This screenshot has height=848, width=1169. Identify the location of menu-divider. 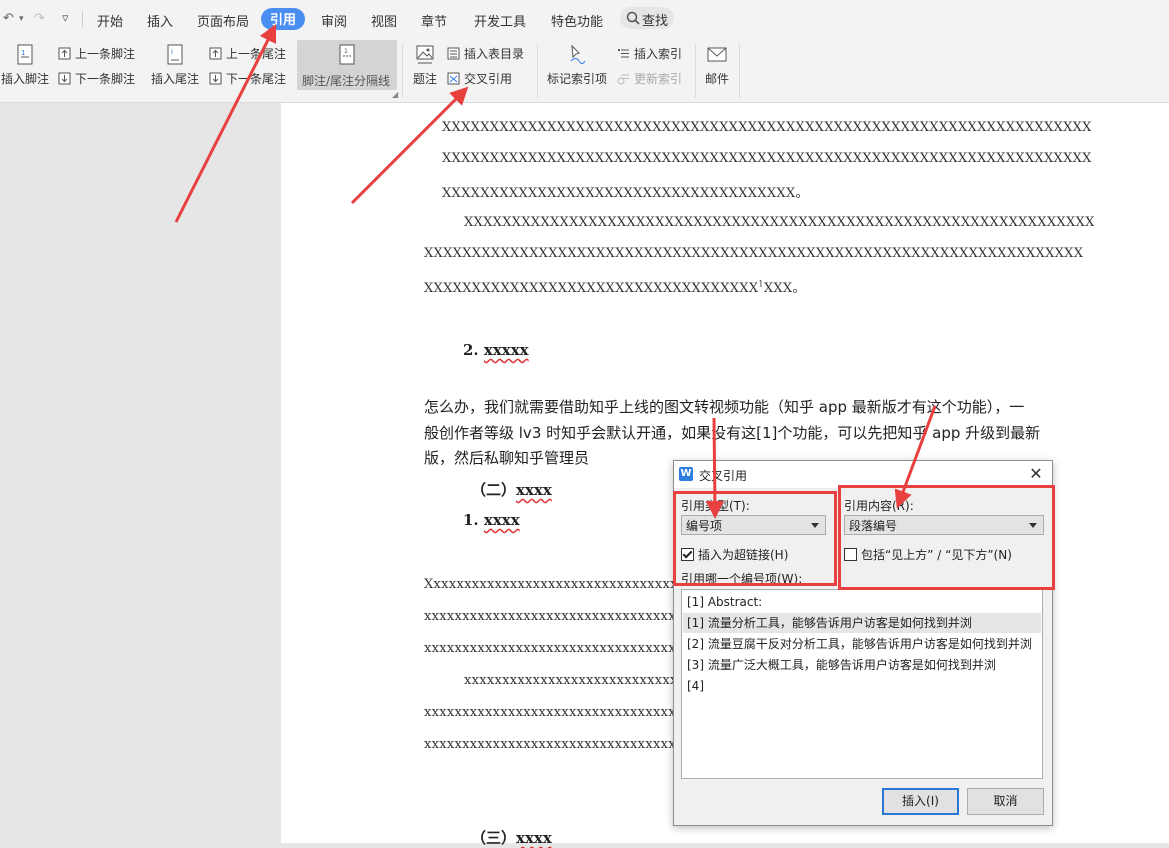
(82, 19).